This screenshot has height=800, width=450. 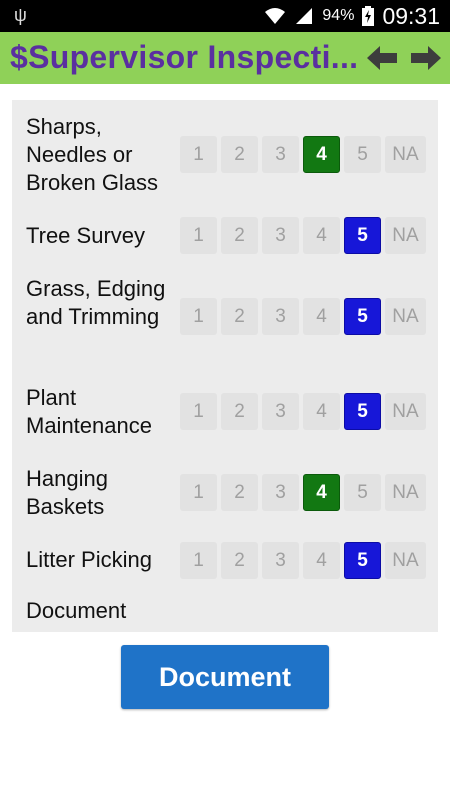 I want to click on status-icons: 94% 09:31, so click(x=352, y=16).